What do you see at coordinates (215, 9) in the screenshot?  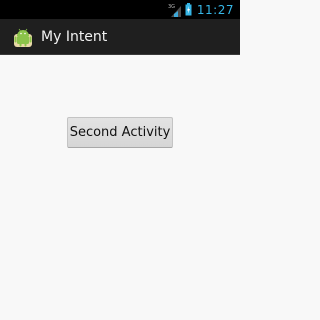 I see `status-time: 11:27` at bounding box center [215, 9].